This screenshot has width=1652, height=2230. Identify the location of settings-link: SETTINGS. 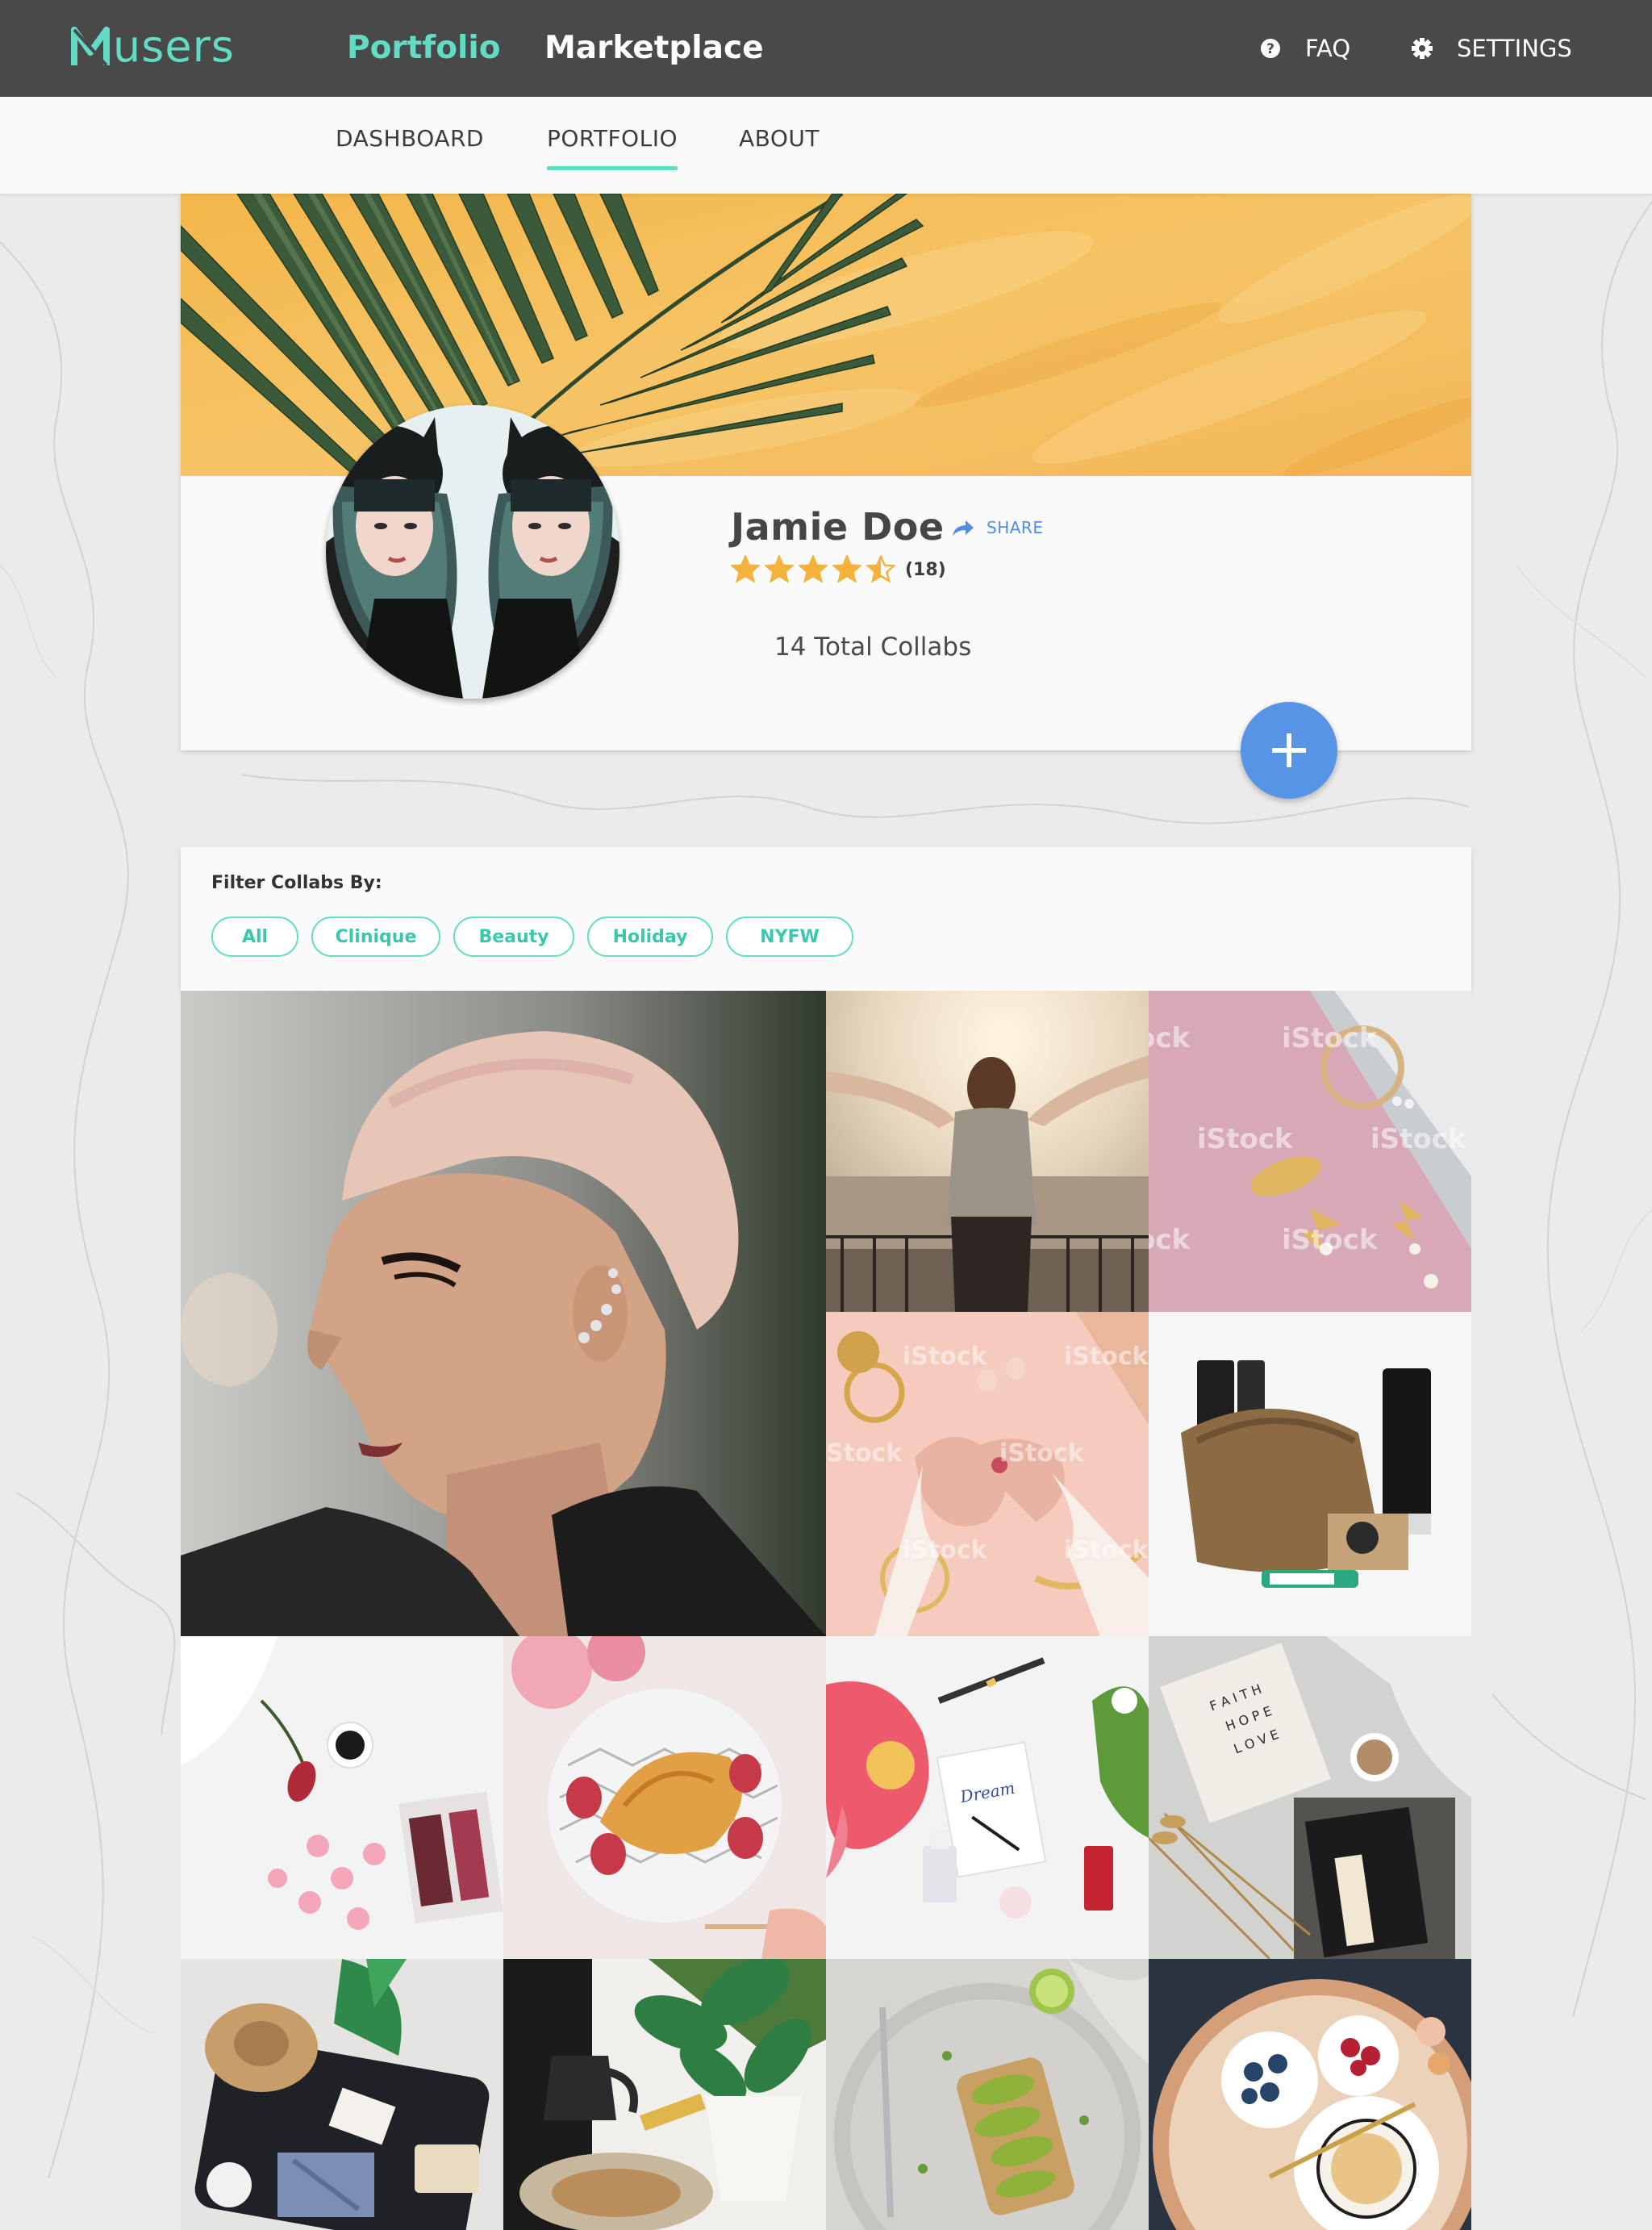
(1491, 48).